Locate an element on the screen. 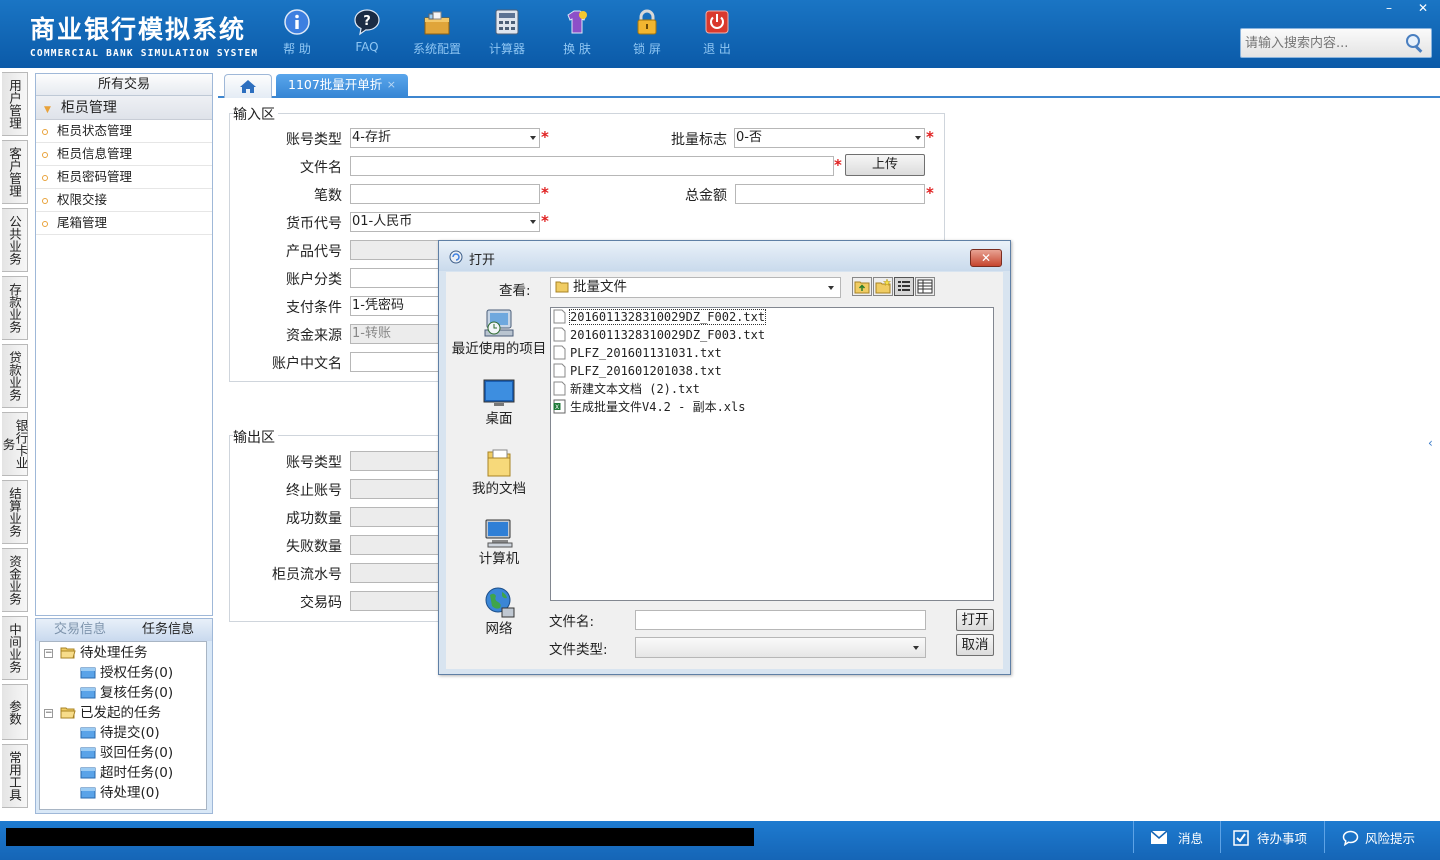 The image size is (1440, 860). settings-button: 系统配置 is located at coordinates (437, 32).